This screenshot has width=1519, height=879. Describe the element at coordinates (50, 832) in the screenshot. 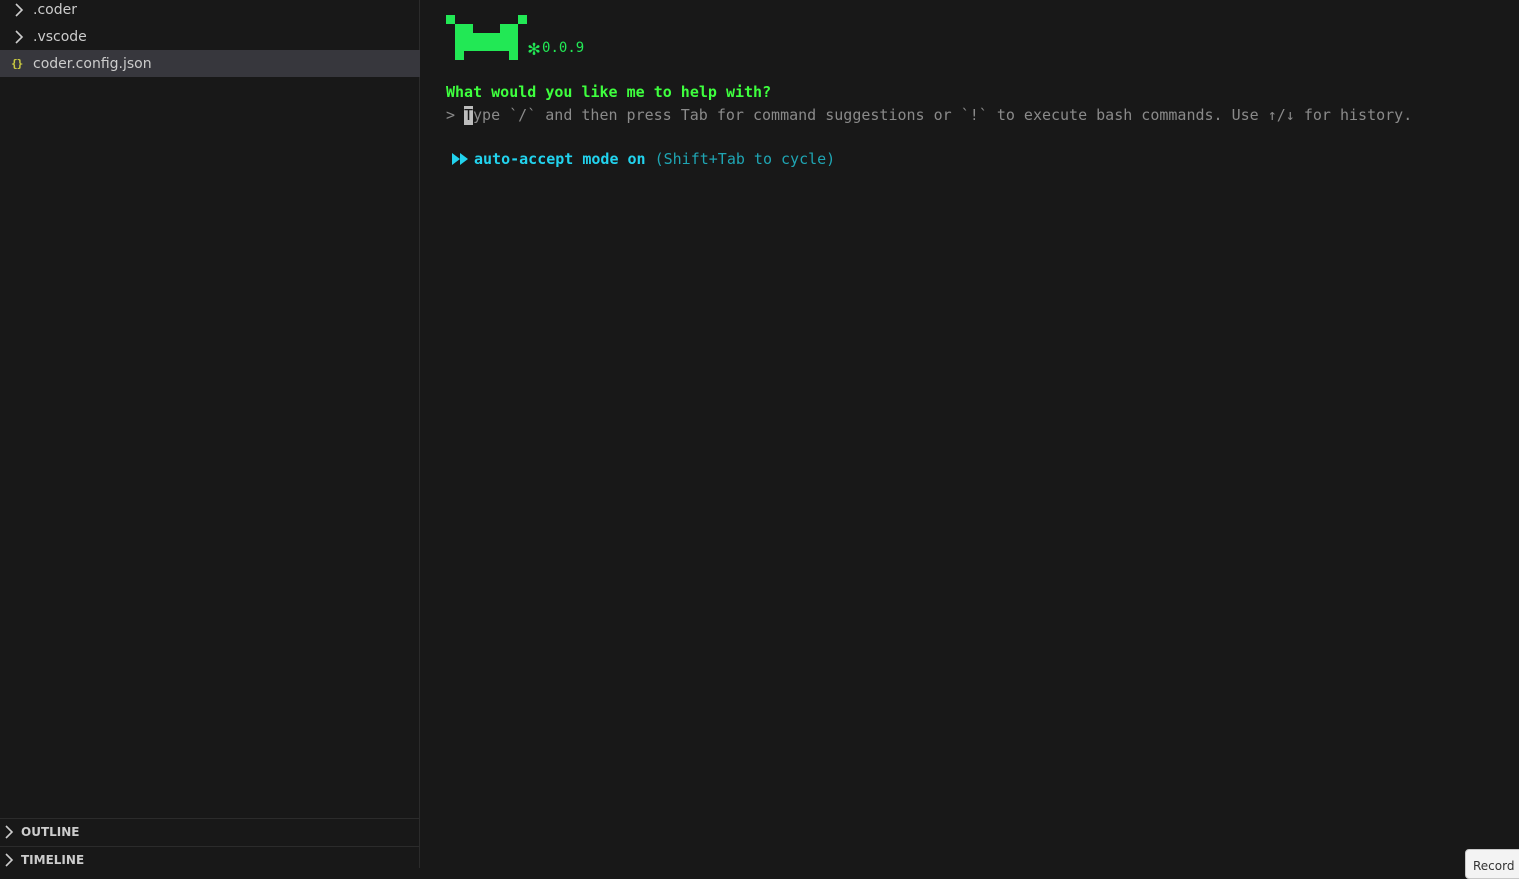

I see `section-label: OUTLINE` at that location.